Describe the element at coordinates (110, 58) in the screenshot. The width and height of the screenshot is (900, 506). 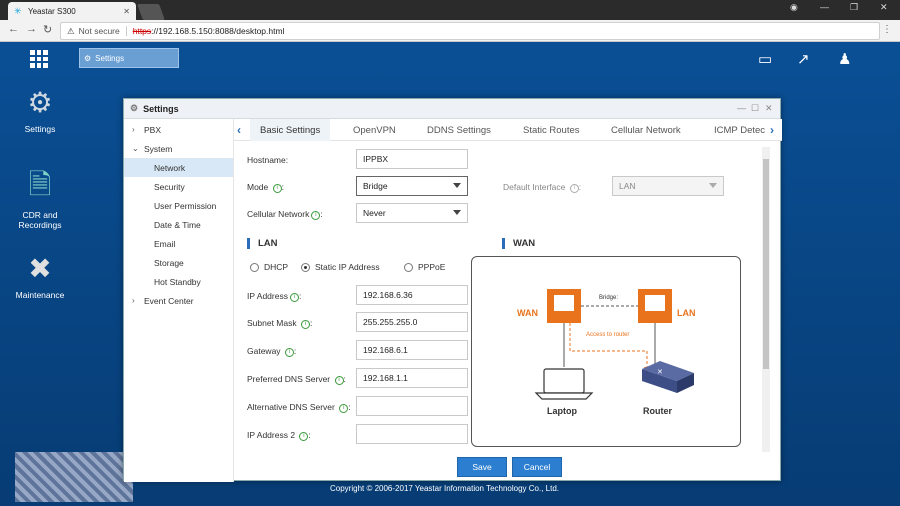
I see `taskbar-label: Settings` at that location.